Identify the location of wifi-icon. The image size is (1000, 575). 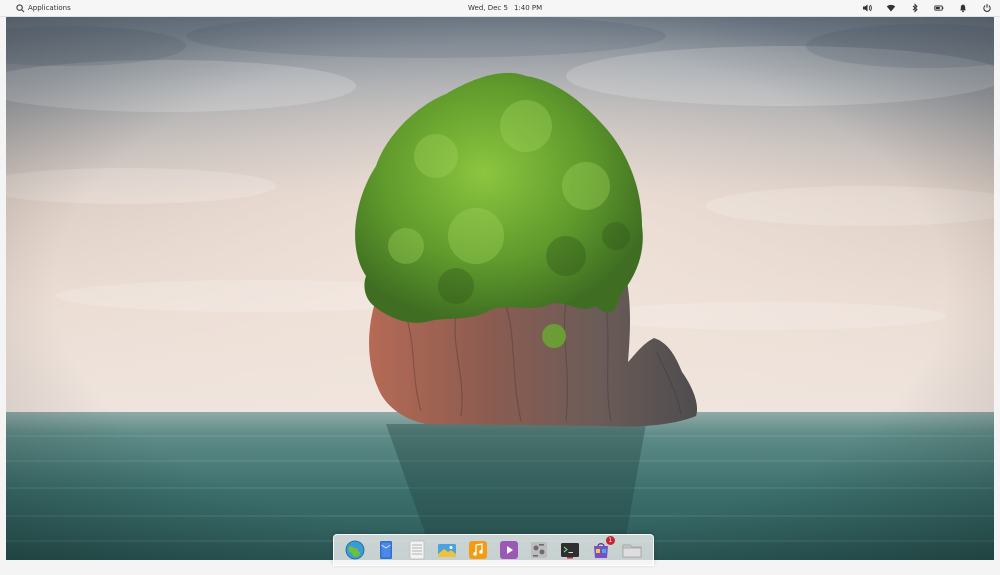
(891, 8).